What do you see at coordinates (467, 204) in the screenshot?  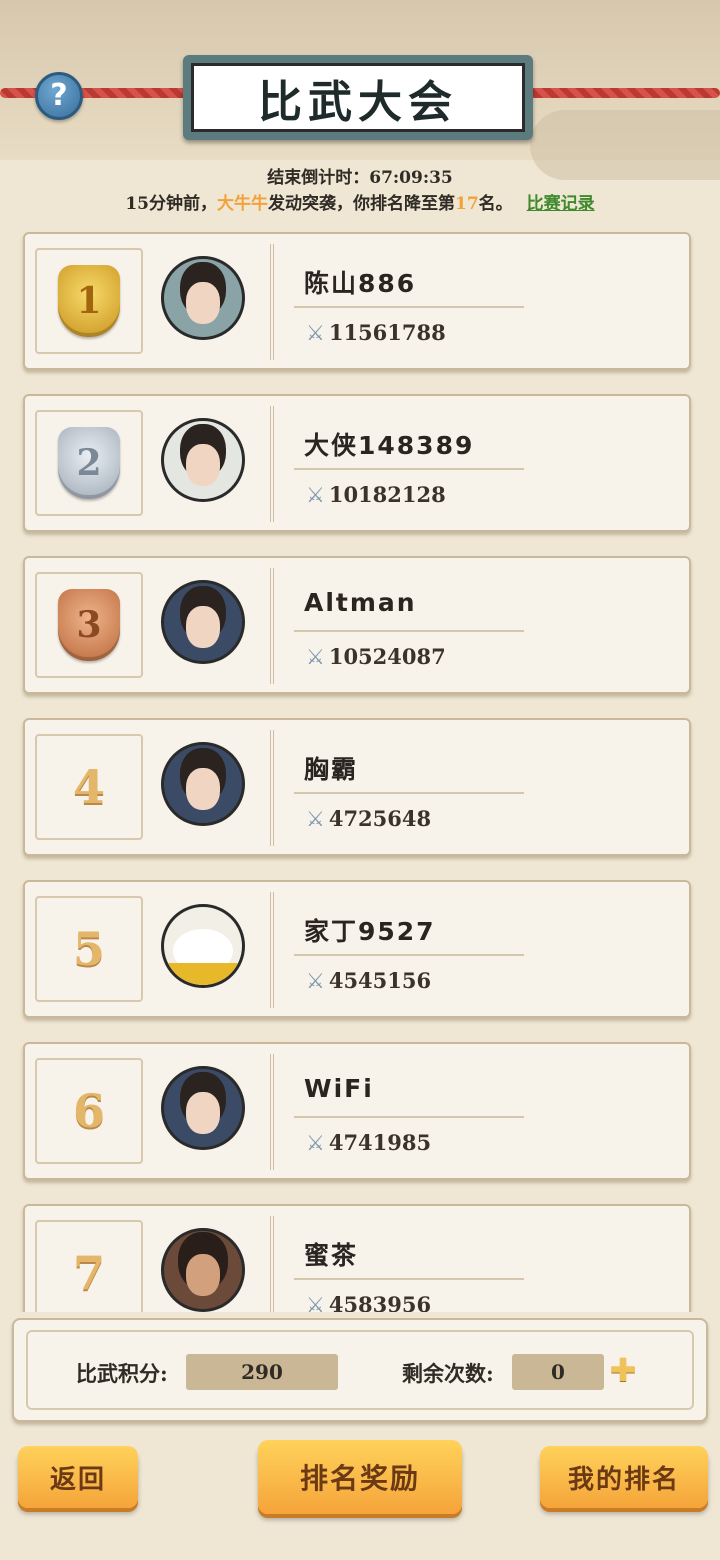 I see `current-rank: 17` at bounding box center [467, 204].